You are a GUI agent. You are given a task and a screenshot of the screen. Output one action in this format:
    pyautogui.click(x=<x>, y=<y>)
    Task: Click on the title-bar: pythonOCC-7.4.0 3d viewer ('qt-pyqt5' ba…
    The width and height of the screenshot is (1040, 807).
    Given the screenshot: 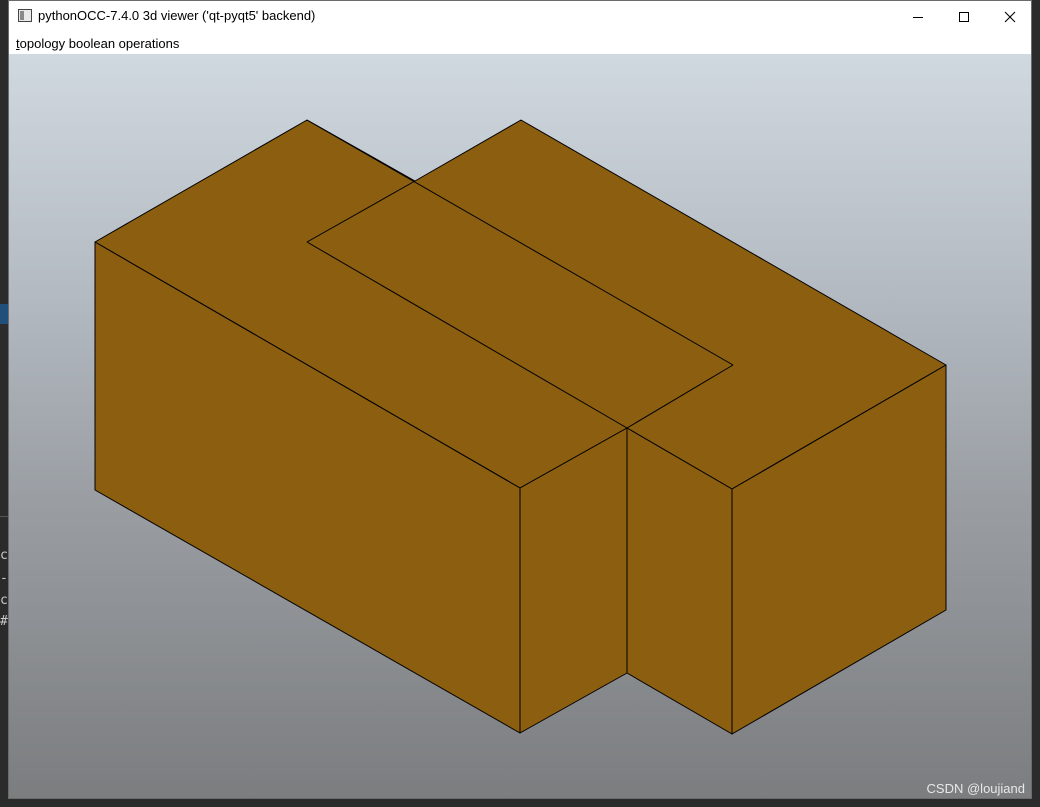 What is the action you would take?
    pyautogui.click(x=520, y=16)
    